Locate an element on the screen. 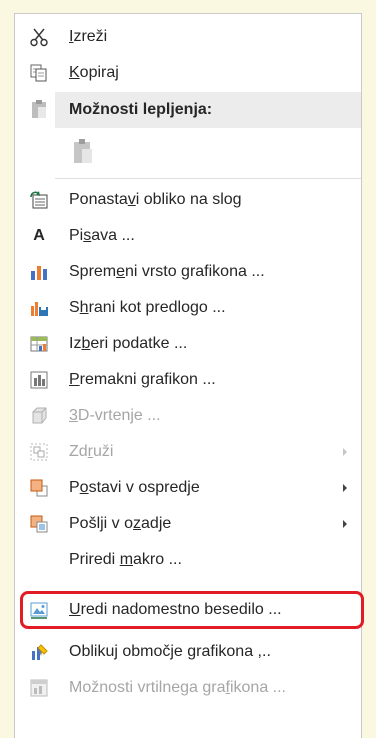  menu-separator is located at coordinates (208, 178).